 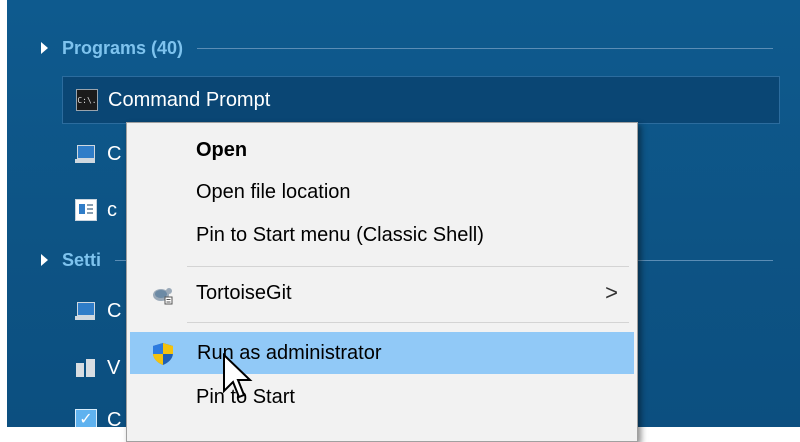 I want to click on result-command-prompt: C:\. Command Prompt, so click(x=421, y=100).